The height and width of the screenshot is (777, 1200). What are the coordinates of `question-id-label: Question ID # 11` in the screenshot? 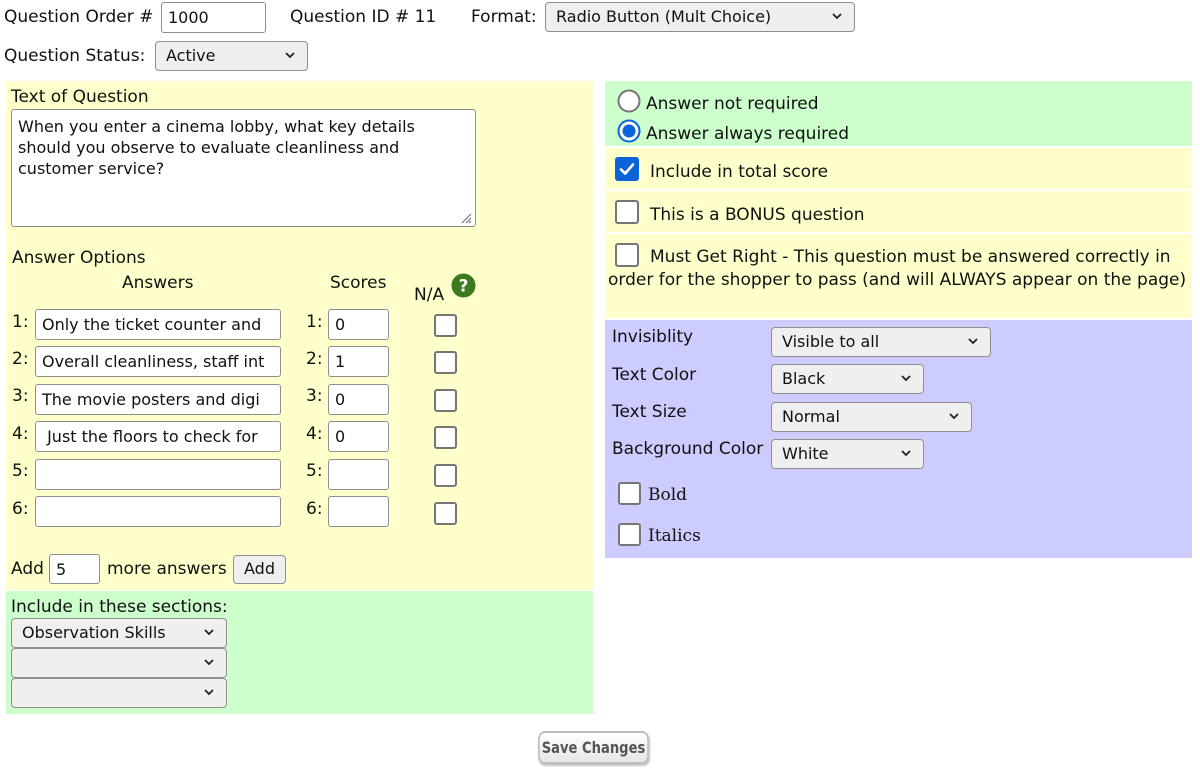 It's located at (363, 17).